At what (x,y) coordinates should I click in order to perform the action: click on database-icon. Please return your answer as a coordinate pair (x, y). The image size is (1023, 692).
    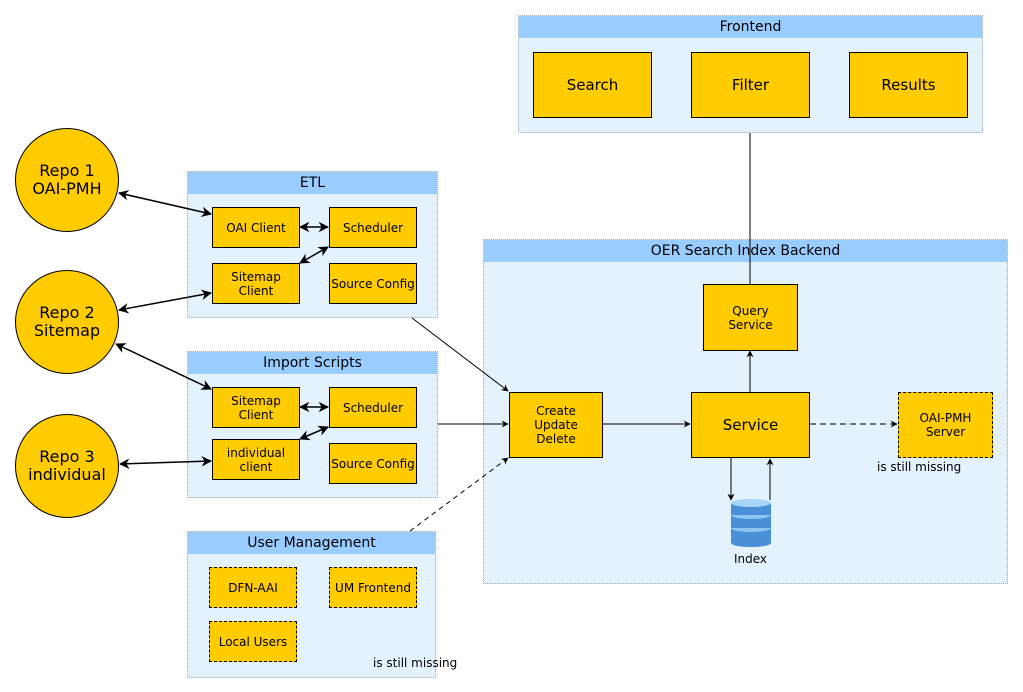
    Looking at the image, I should click on (751, 523).